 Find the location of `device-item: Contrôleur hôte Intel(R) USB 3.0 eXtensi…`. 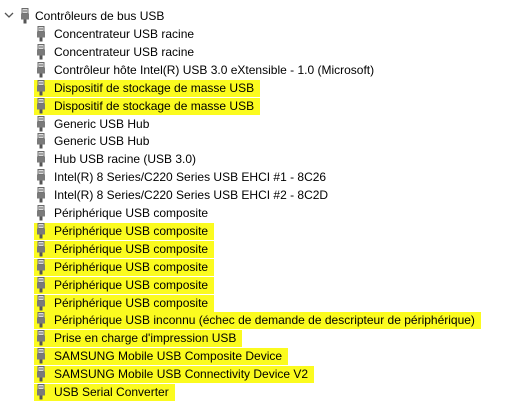

device-item: Contrôleur hôte Intel(R) USB 3.0 eXtensi… is located at coordinates (207, 70).